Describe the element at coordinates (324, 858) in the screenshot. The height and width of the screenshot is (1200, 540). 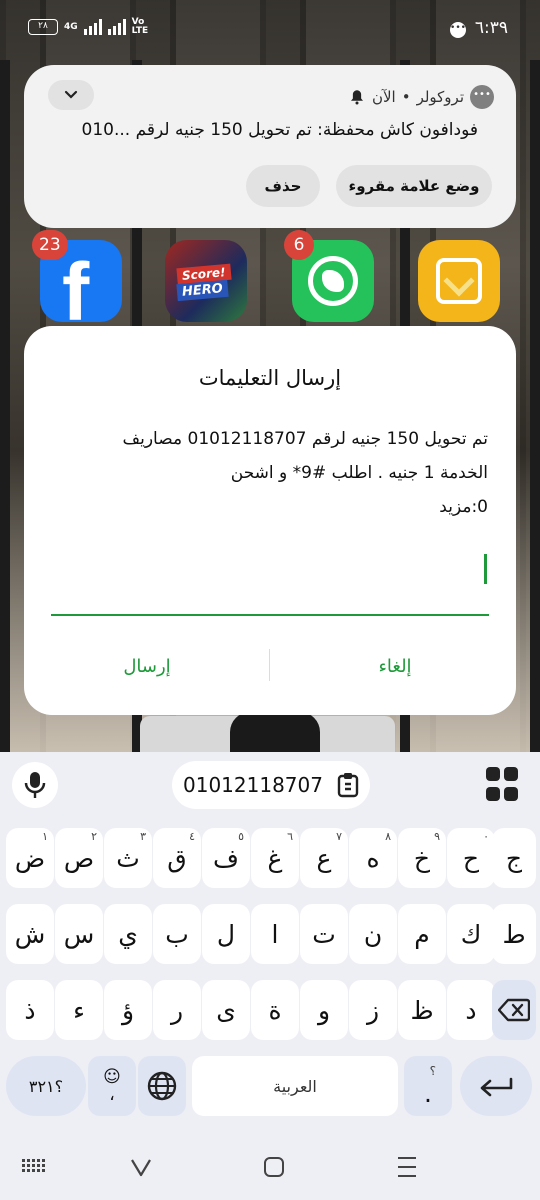
I see `key-ain: ع٧` at that location.